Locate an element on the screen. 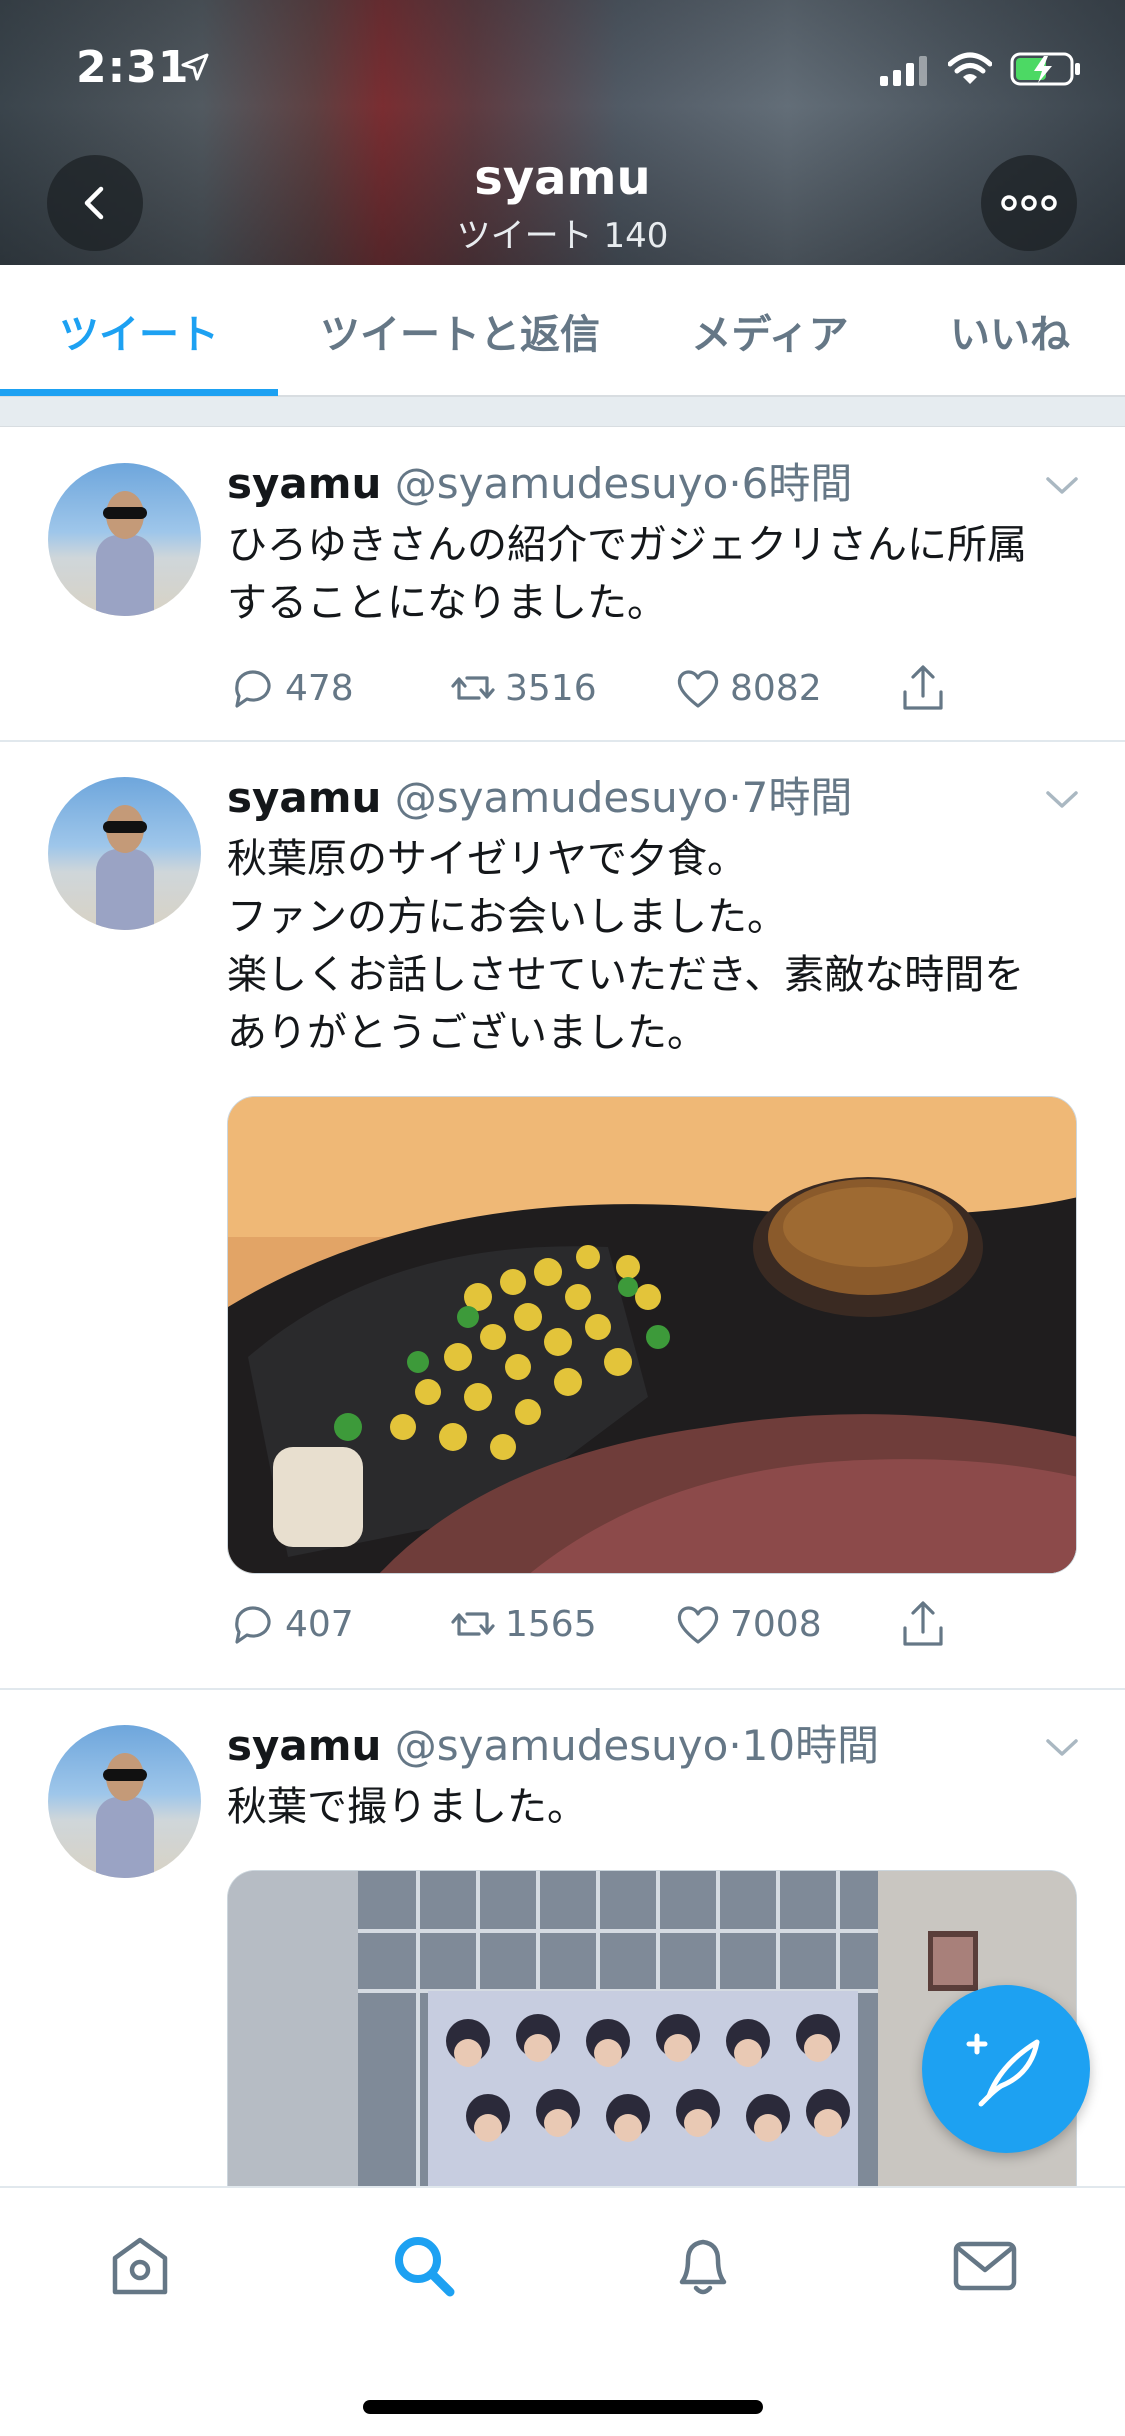 The width and height of the screenshot is (1125, 2436). retweet-count: 3516 is located at coordinates (551, 688).